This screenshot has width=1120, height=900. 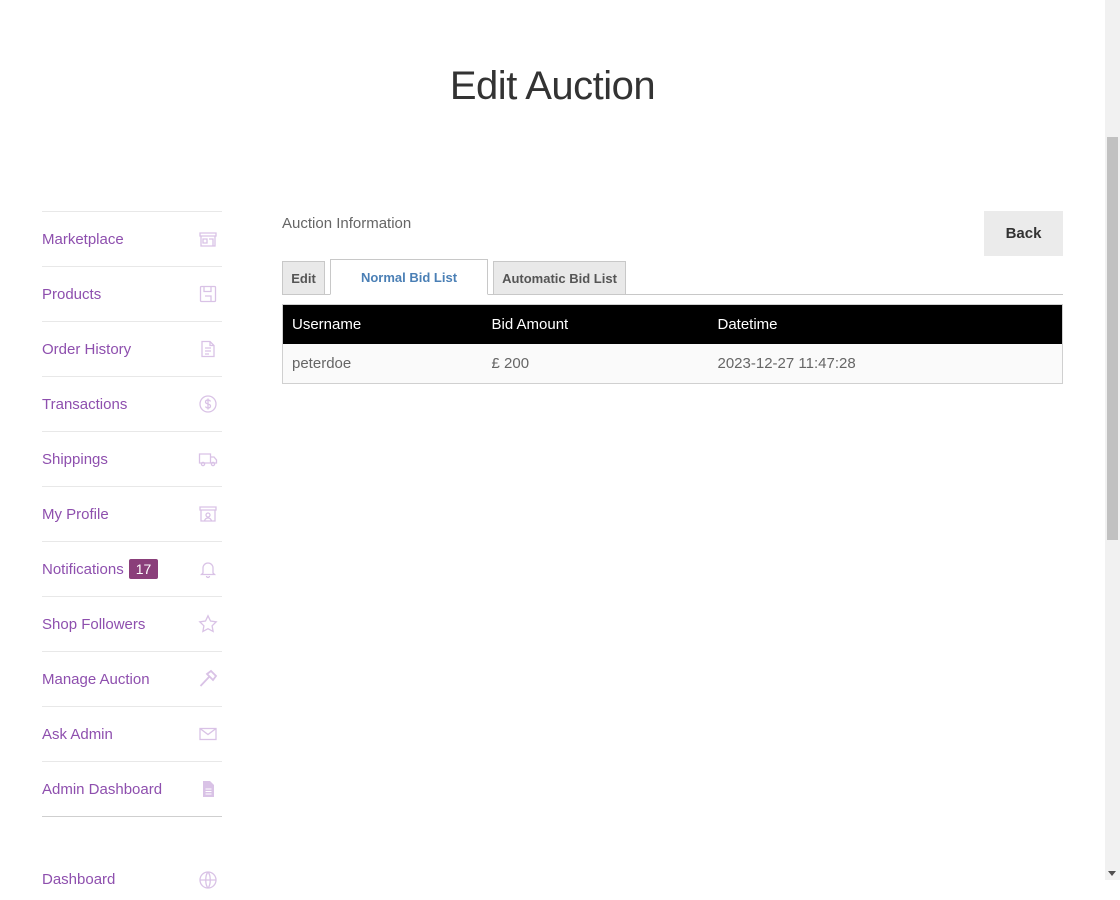 I want to click on sidebar-item-label: Shop Followers, so click(x=94, y=624).